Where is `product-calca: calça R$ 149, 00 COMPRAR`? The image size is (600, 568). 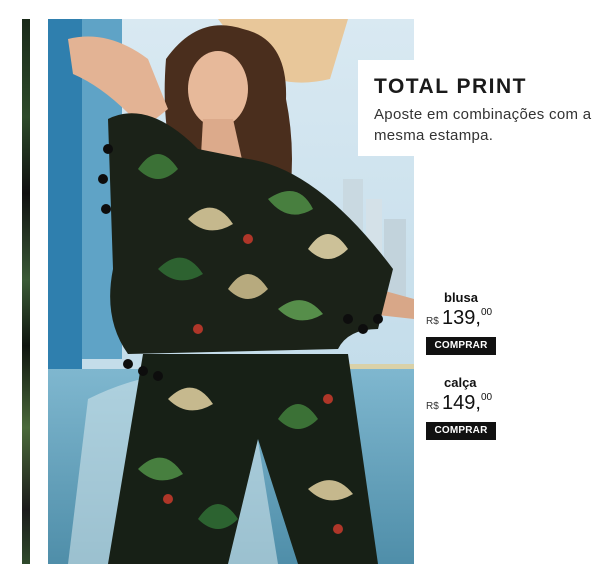
product-calca: calça R$ 149, 00 COMPRAR is located at coordinates (462, 408).